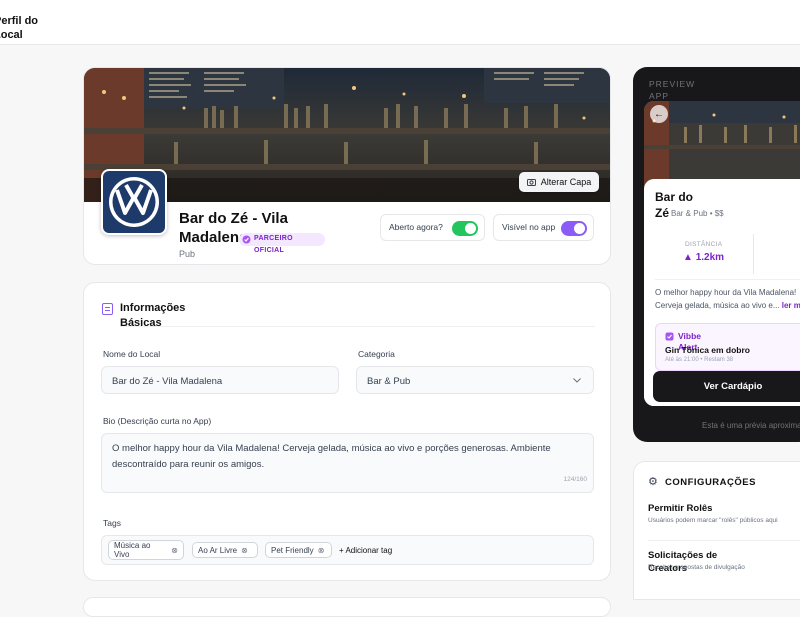 This screenshot has height=617, width=800. I want to click on tag-label: Música ao Vivo, so click(132, 550).